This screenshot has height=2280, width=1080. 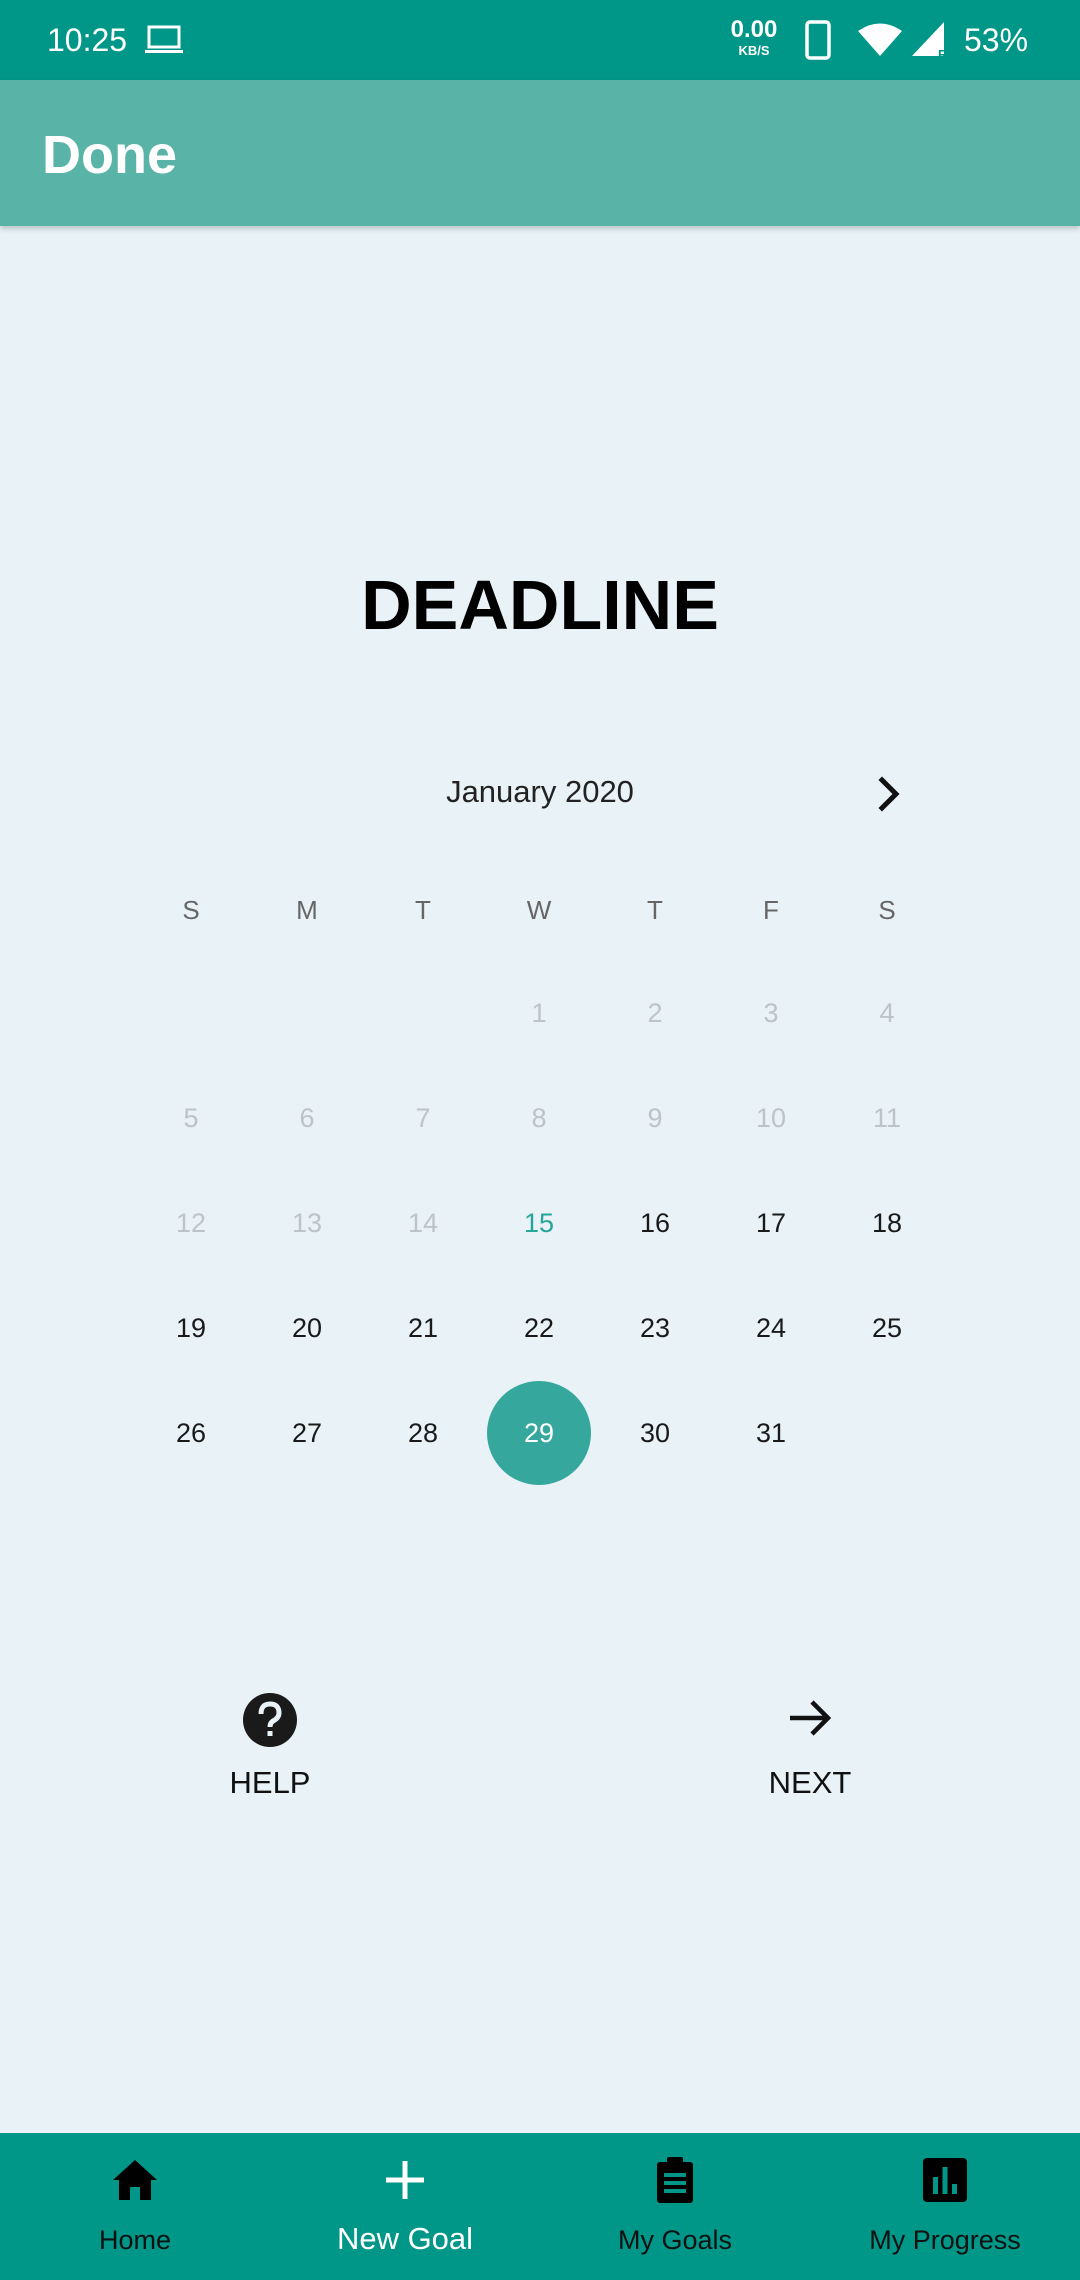 I want to click on calendar-day: 27, so click(x=307, y=1433).